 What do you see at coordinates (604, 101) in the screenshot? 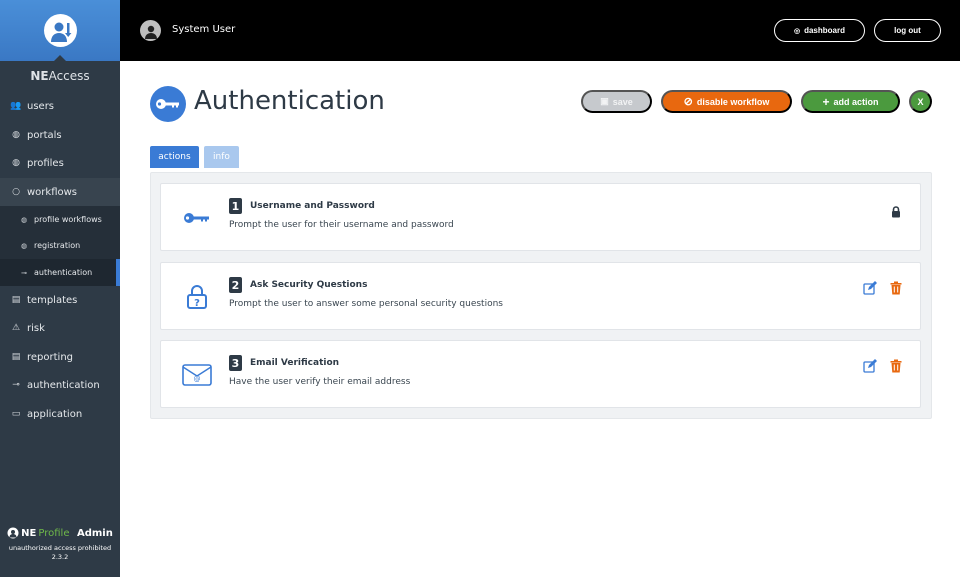
I see `floppy-icon: ▣` at bounding box center [604, 101].